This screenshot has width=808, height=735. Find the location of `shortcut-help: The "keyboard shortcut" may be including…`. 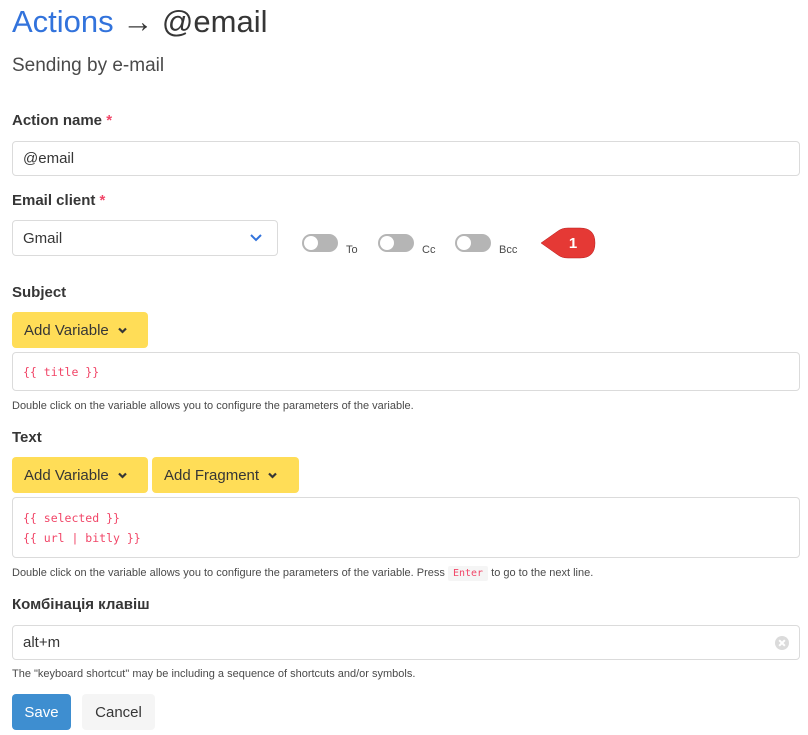

shortcut-help: The "keyboard shortcut" may be including… is located at coordinates (214, 674).